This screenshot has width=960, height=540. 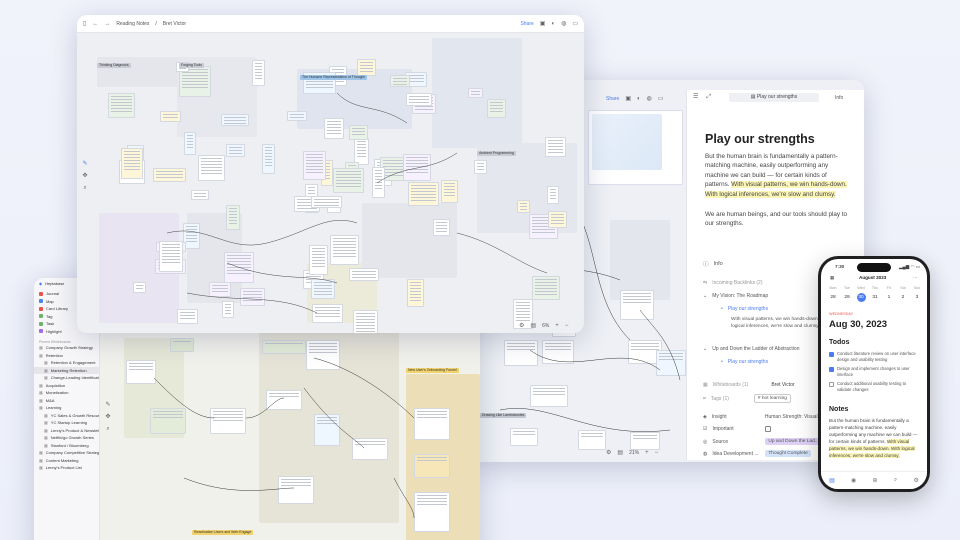 What do you see at coordinates (839, 342) in the screenshot?
I see `todos-title: Todos` at bounding box center [839, 342].